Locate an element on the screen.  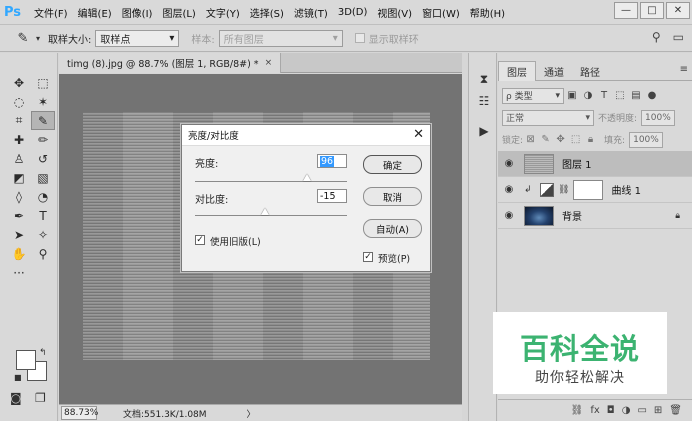
lock-transparency-icon: ⊠ is located at coordinates (530, 139).